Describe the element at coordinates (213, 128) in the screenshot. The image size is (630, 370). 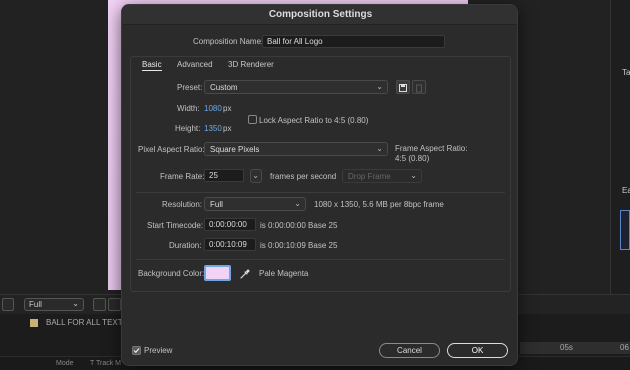
I see `height-value: 1350` at that location.